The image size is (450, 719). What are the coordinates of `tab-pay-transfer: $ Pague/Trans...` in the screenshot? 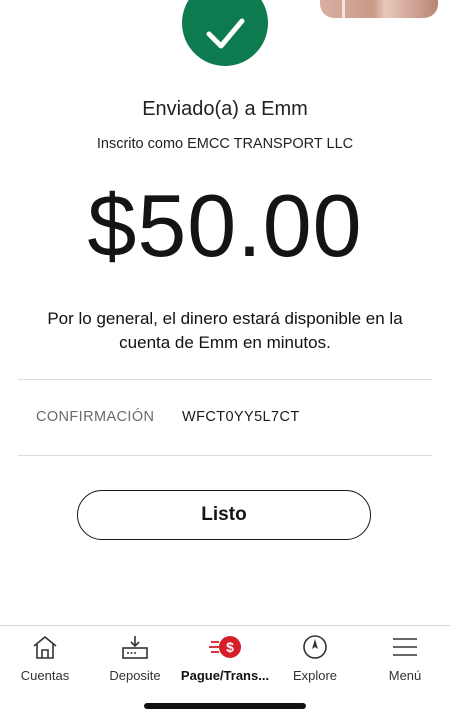 It's located at (225, 661).